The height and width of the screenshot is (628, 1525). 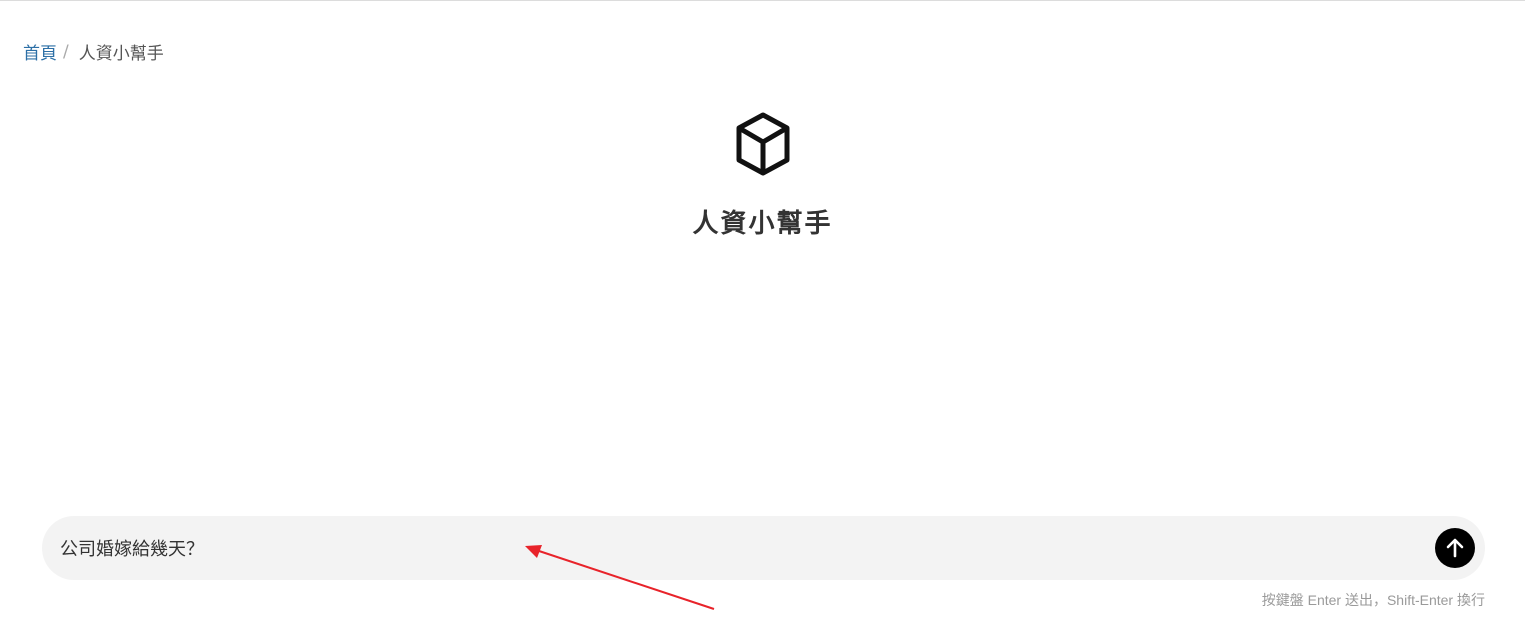 I want to click on keyboard-hint: 按鍵盤 Enter 送出，Shift-Enter 換行, so click(x=1373, y=600).